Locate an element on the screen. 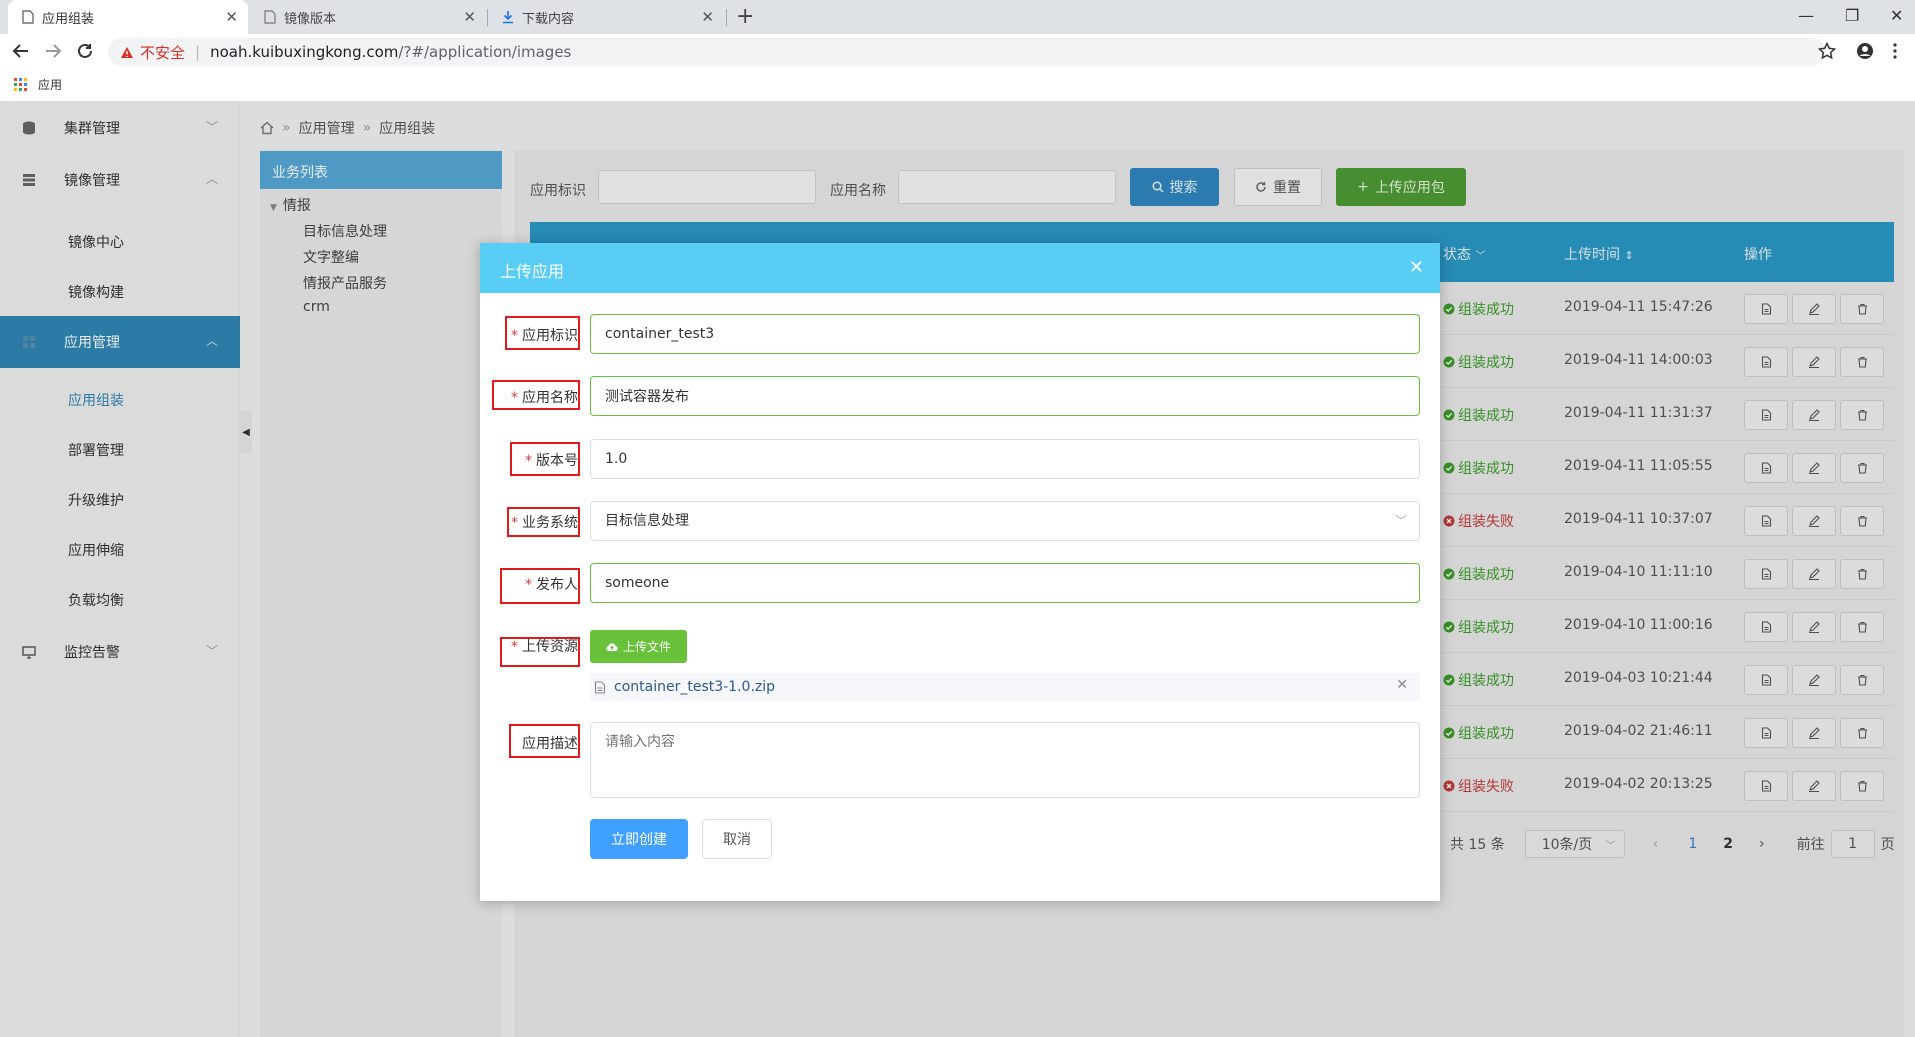  bookmarks-bar: 应用 is located at coordinates (38, 84).